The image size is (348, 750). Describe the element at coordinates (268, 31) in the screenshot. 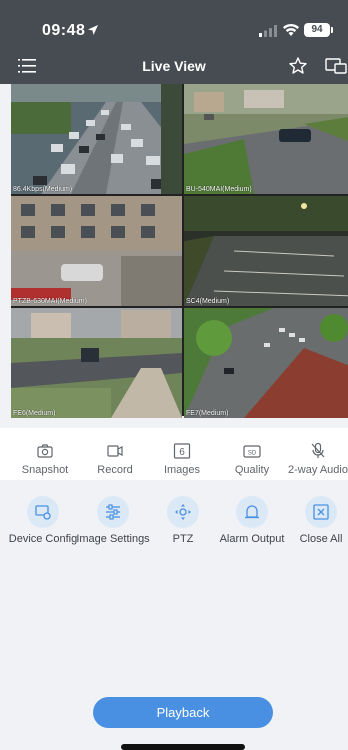

I see `cellular-signal-icon` at that location.